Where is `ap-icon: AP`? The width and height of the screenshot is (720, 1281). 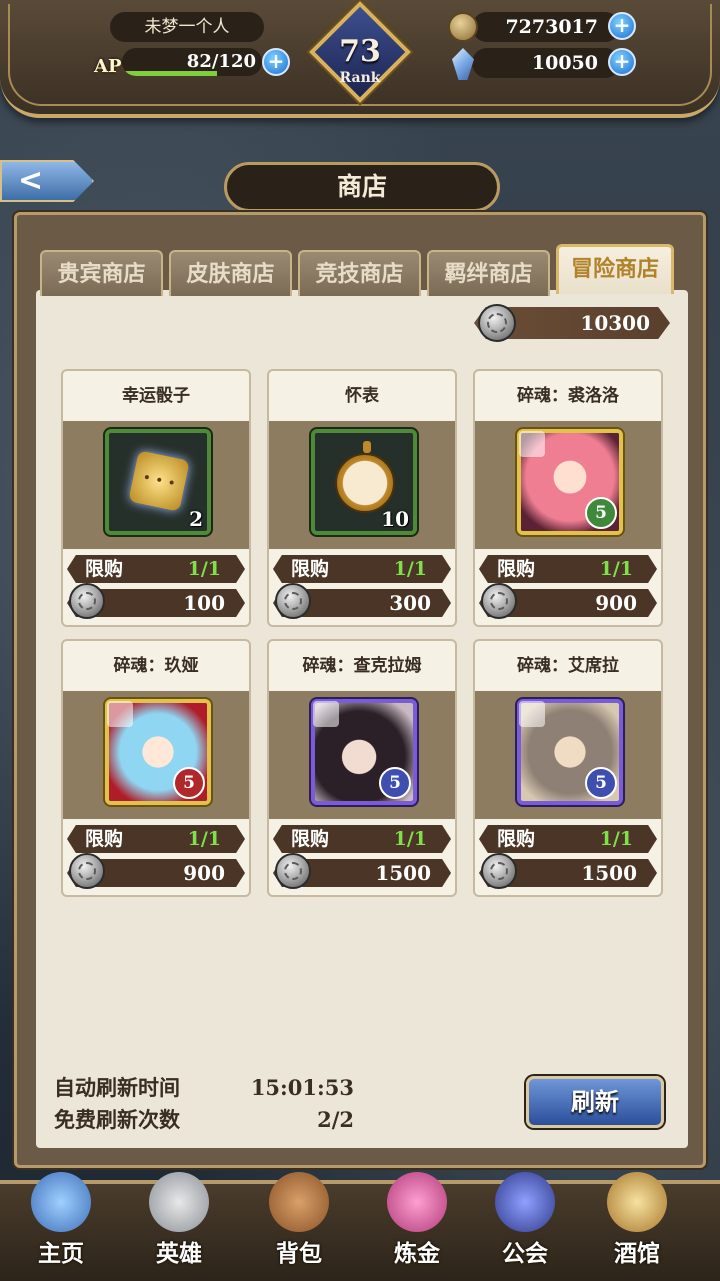
ap-icon: AP is located at coordinates (108, 66).